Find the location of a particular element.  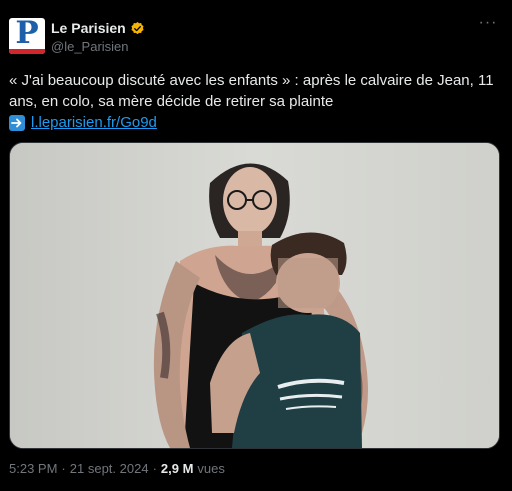

display-name: Le Parisien is located at coordinates (88, 28).